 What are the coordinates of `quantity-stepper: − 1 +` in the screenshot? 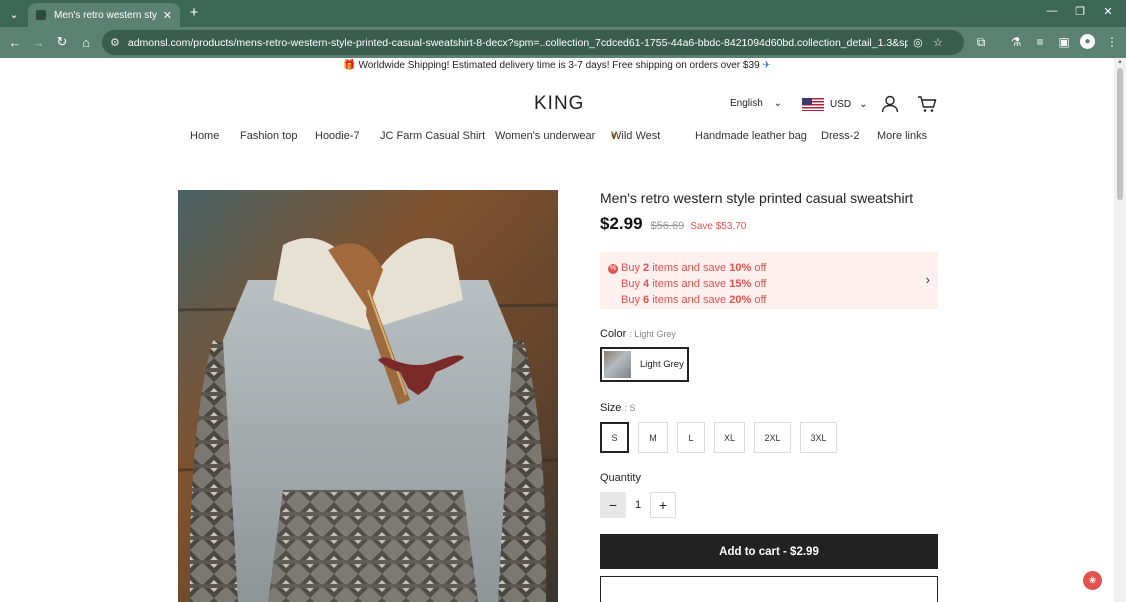 It's located at (769, 505).